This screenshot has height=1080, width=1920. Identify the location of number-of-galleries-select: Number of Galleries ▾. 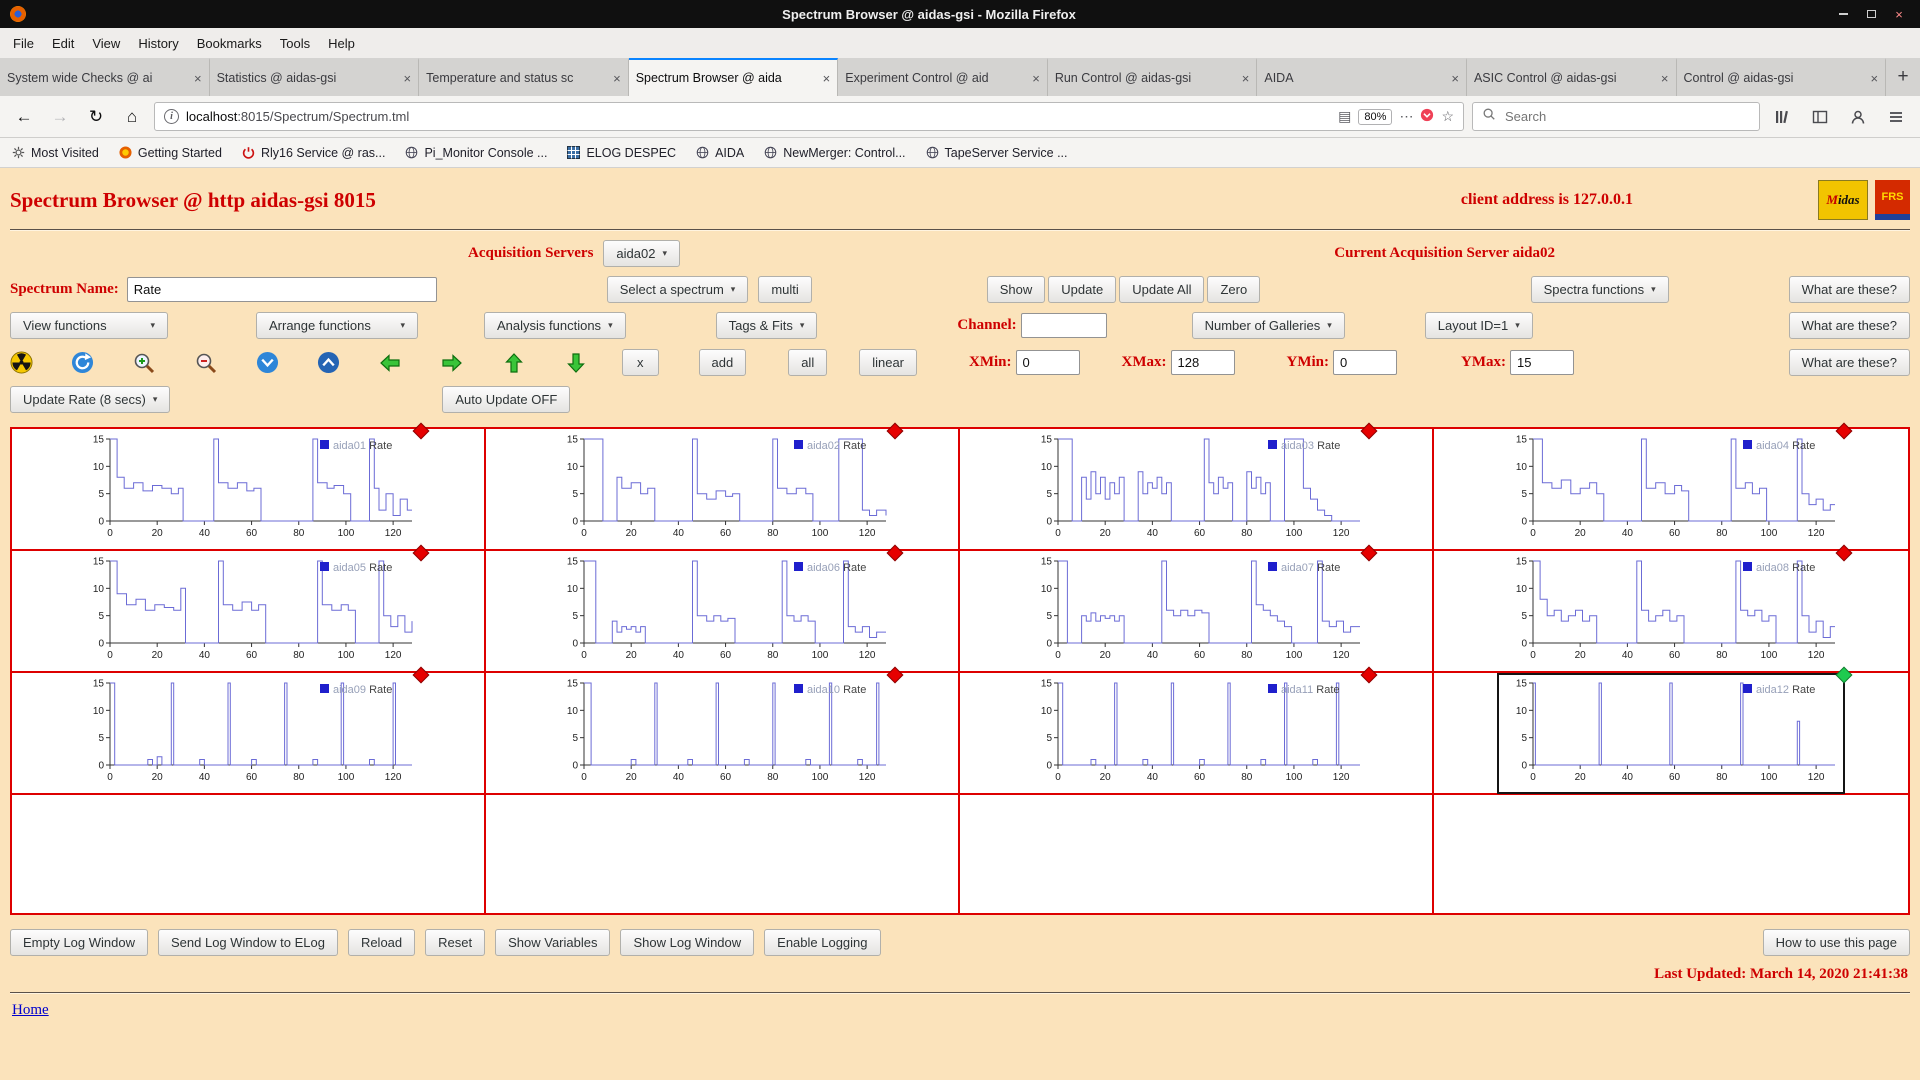
(1268, 325).